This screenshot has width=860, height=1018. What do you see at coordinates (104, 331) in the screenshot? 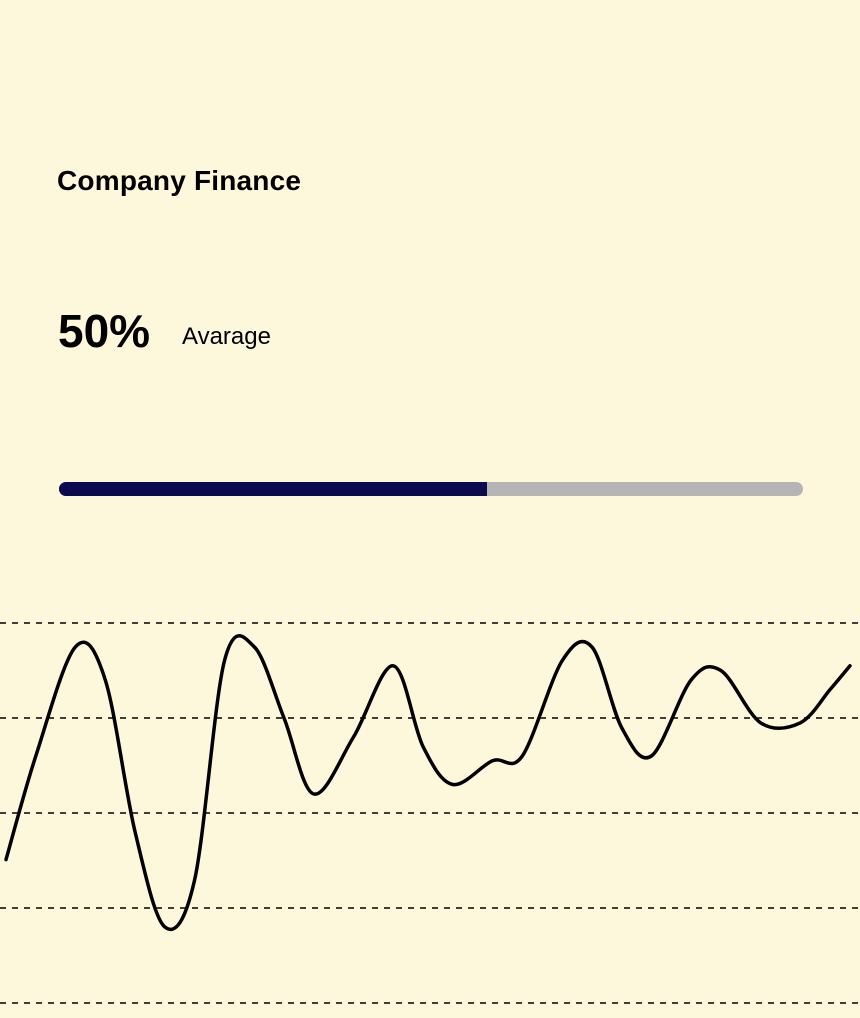
I see `stat-value: 50%` at bounding box center [104, 331].